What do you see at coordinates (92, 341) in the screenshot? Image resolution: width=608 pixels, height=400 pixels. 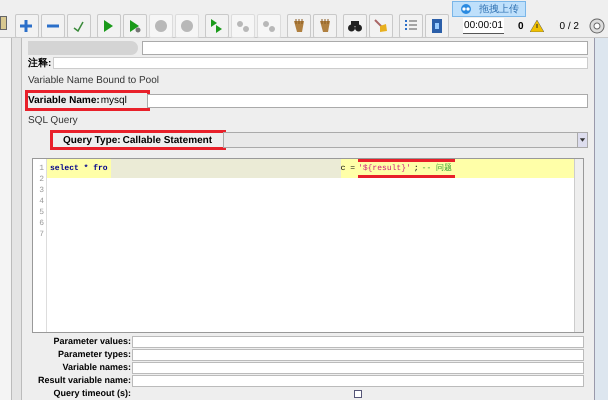 I see `parameter-label: Parameter values:` at bounding box center [92, 341].